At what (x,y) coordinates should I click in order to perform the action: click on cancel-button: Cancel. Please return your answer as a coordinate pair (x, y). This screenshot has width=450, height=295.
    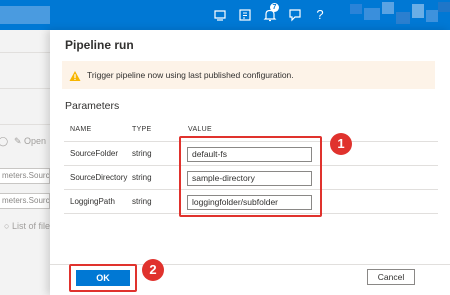
    Looking at the image, I should click on (391, 277).